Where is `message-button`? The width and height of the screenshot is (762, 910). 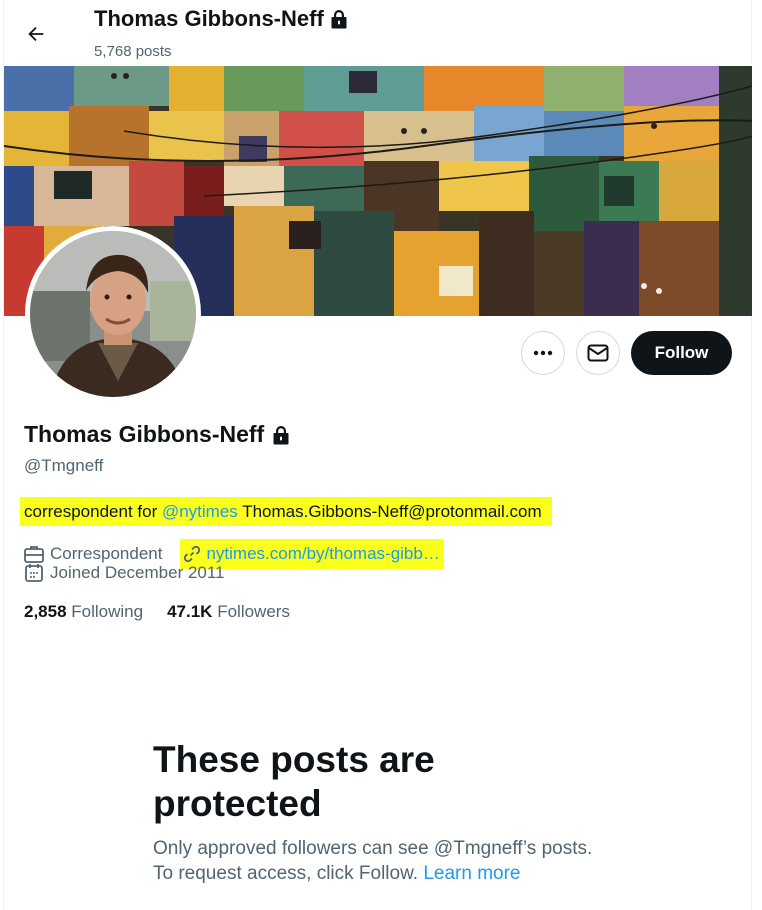
message-button is located at coordinates (598, 353).